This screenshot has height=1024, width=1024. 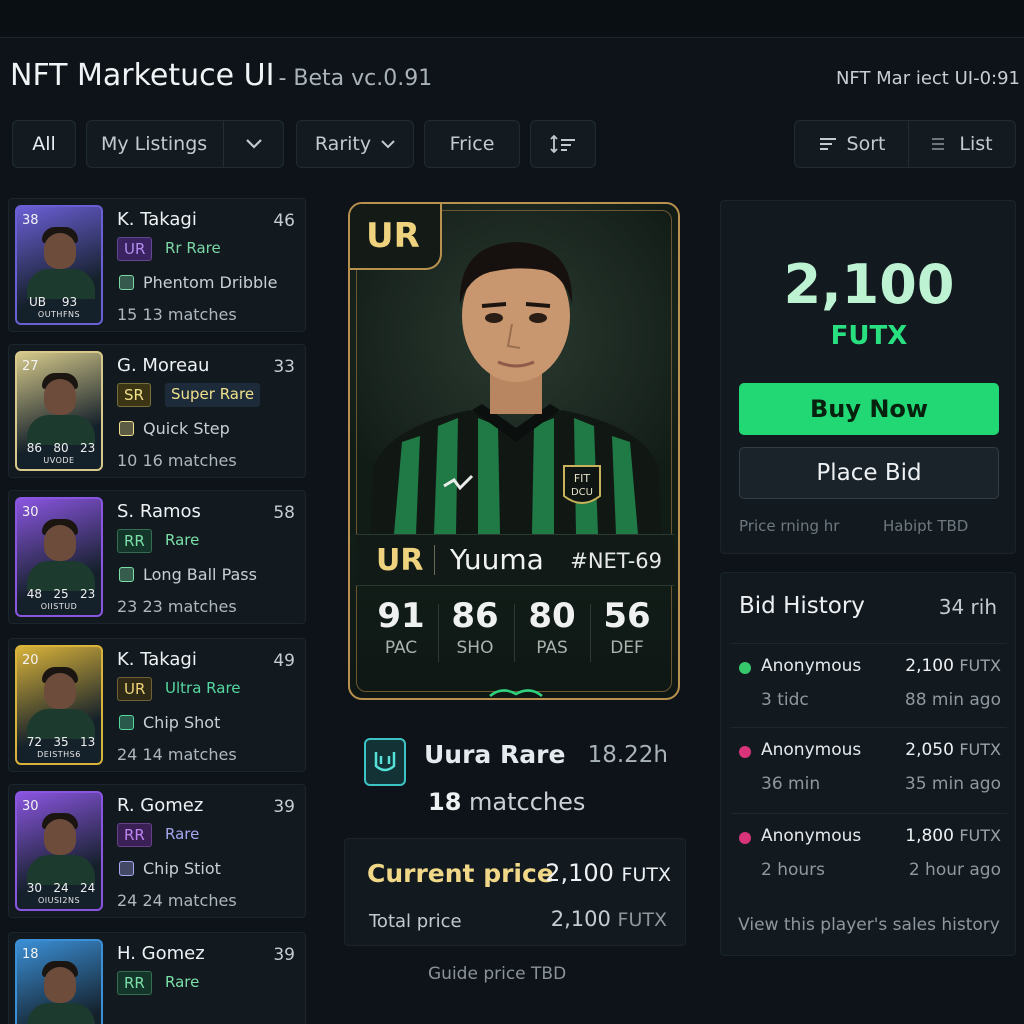 I want to click on rarity-label: Rare, so click(x=182, y=834).